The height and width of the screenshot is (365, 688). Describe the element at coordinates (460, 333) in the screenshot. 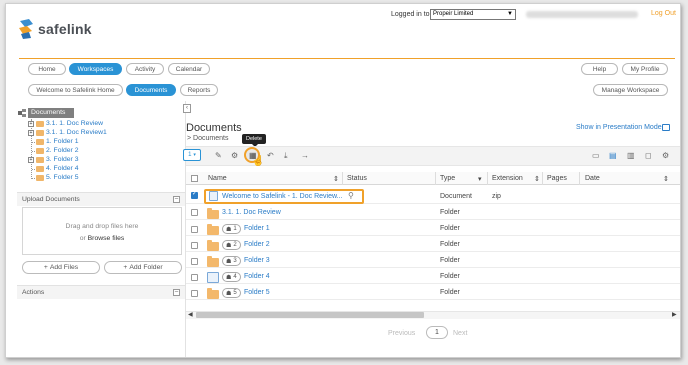

I see `next-page-button: Next` at that location.